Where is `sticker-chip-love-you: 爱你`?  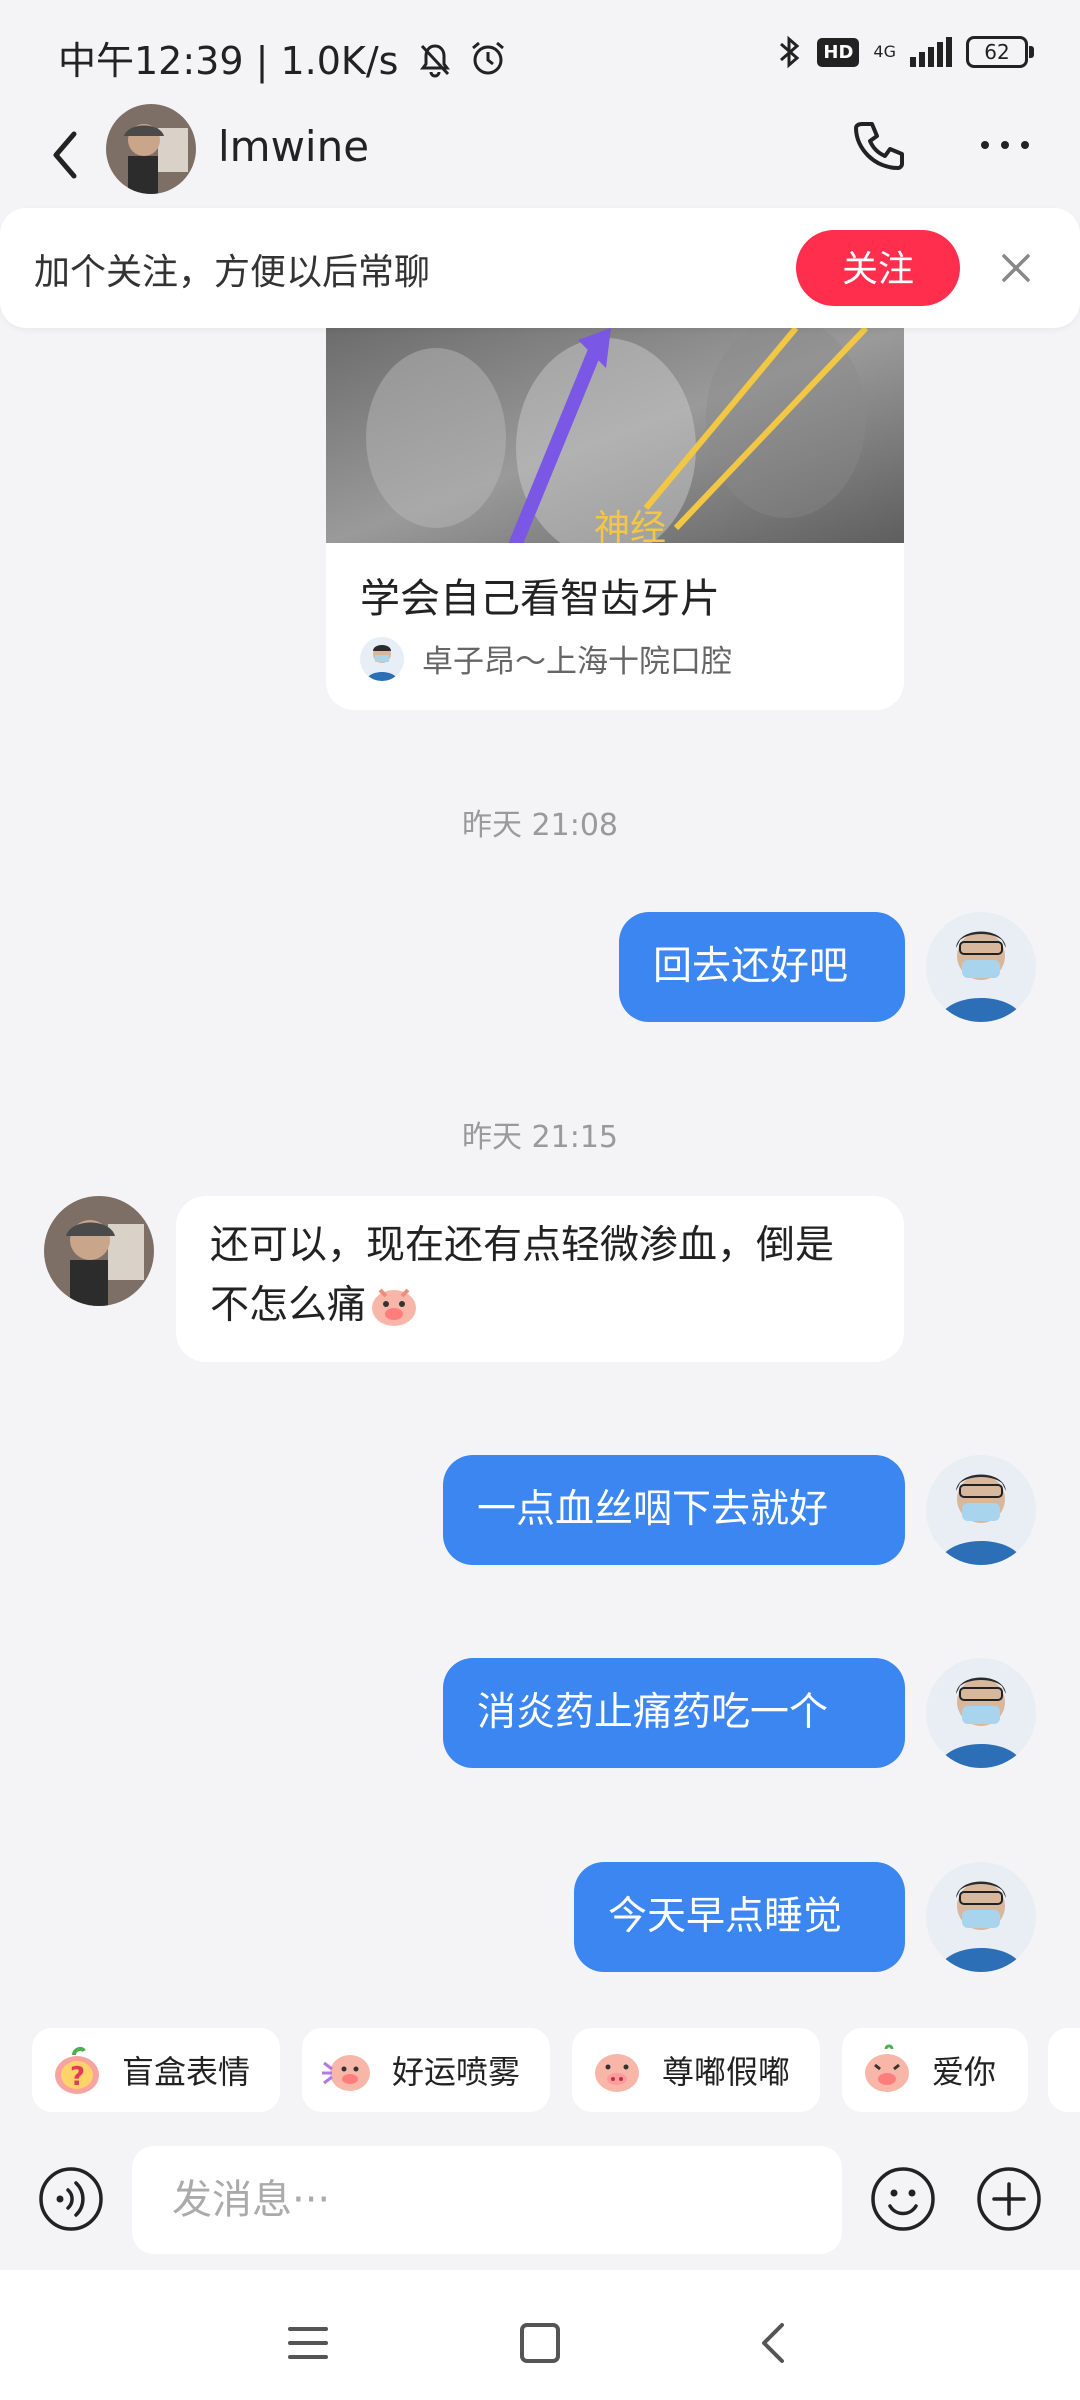 sticker-chip-love-you: 爱你 is located at coordinates (935, 2070).